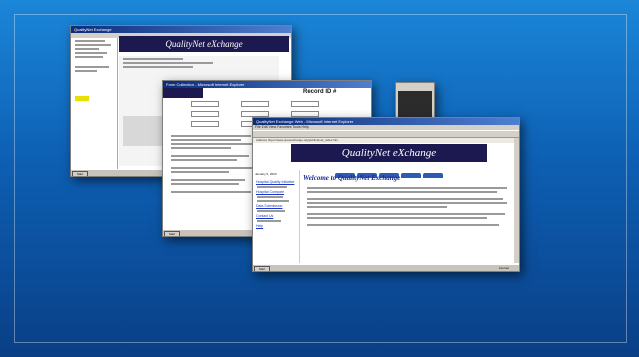 The height and width of the screenshot is (357, 639). What do you see at coordinates (503, 268) in the screenshot?
I see `status-text: Internet` at bounding box center [503, 268].